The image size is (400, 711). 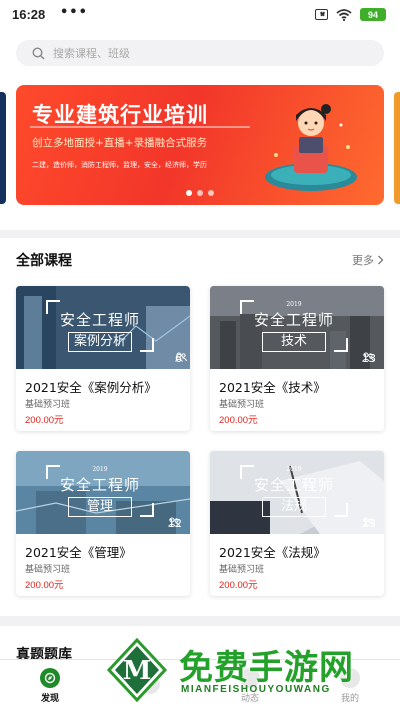 I want to click on watermark-logo-letter: M, so click(x=137, y=671).